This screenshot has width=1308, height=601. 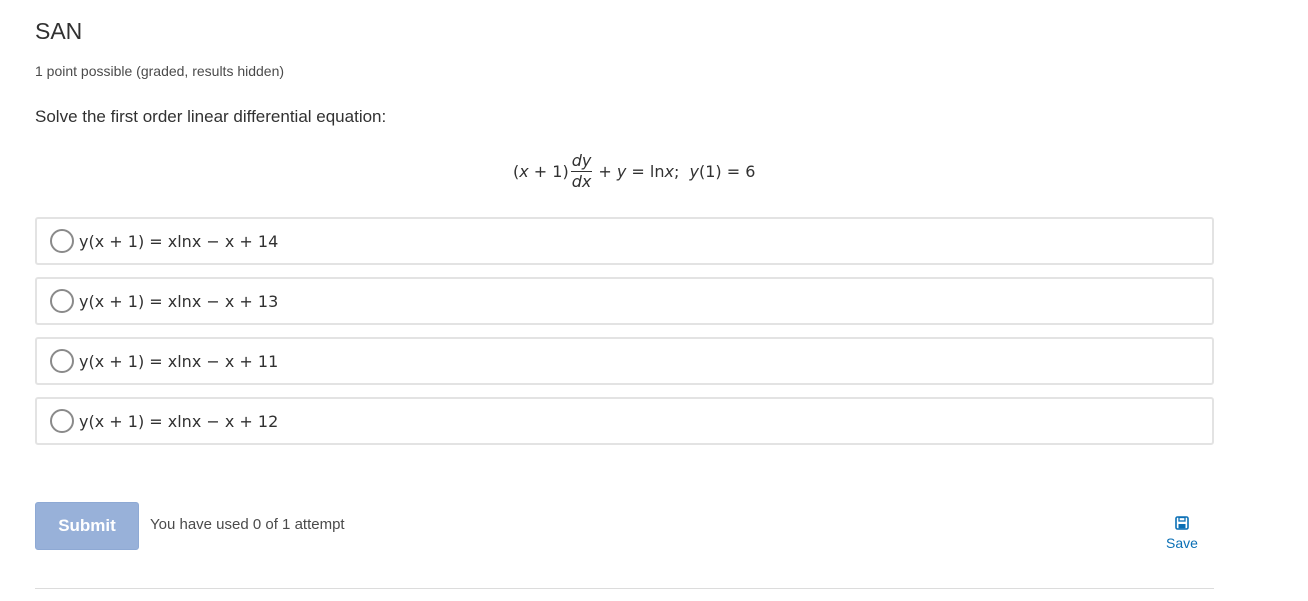 I want to click on eq-frac-numerator: dy, so click(x=581, y=161).